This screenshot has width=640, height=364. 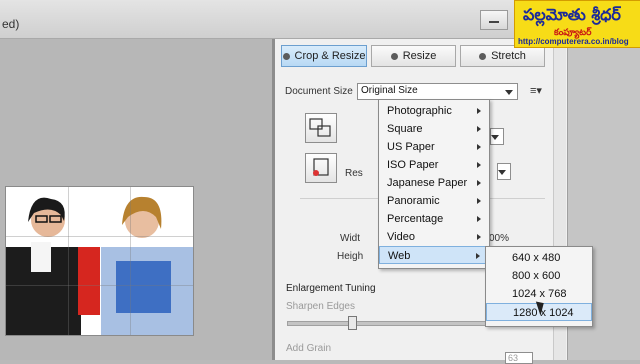 I want to click on stretch-icon, so click(x=483, y=56).